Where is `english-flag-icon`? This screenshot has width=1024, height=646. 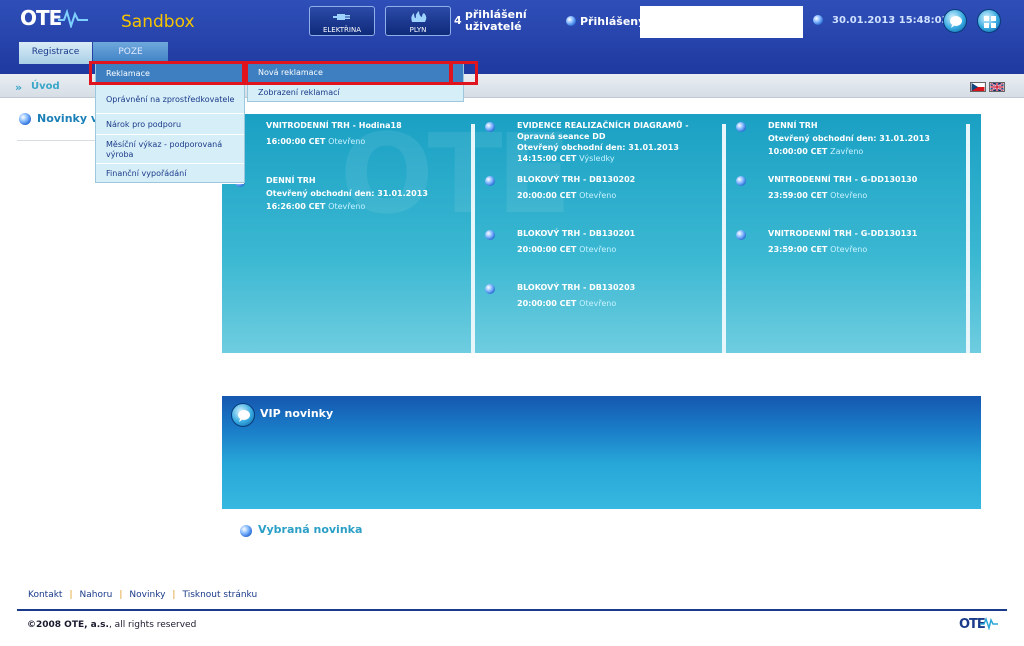 english-flag-icon is located at coordinates (997, 87).